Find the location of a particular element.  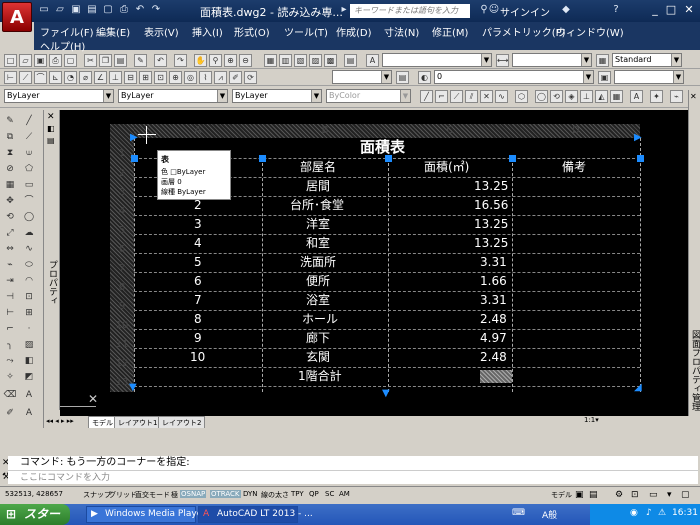

table-cell-area: 3.31 is located at coordinates (493, 262).